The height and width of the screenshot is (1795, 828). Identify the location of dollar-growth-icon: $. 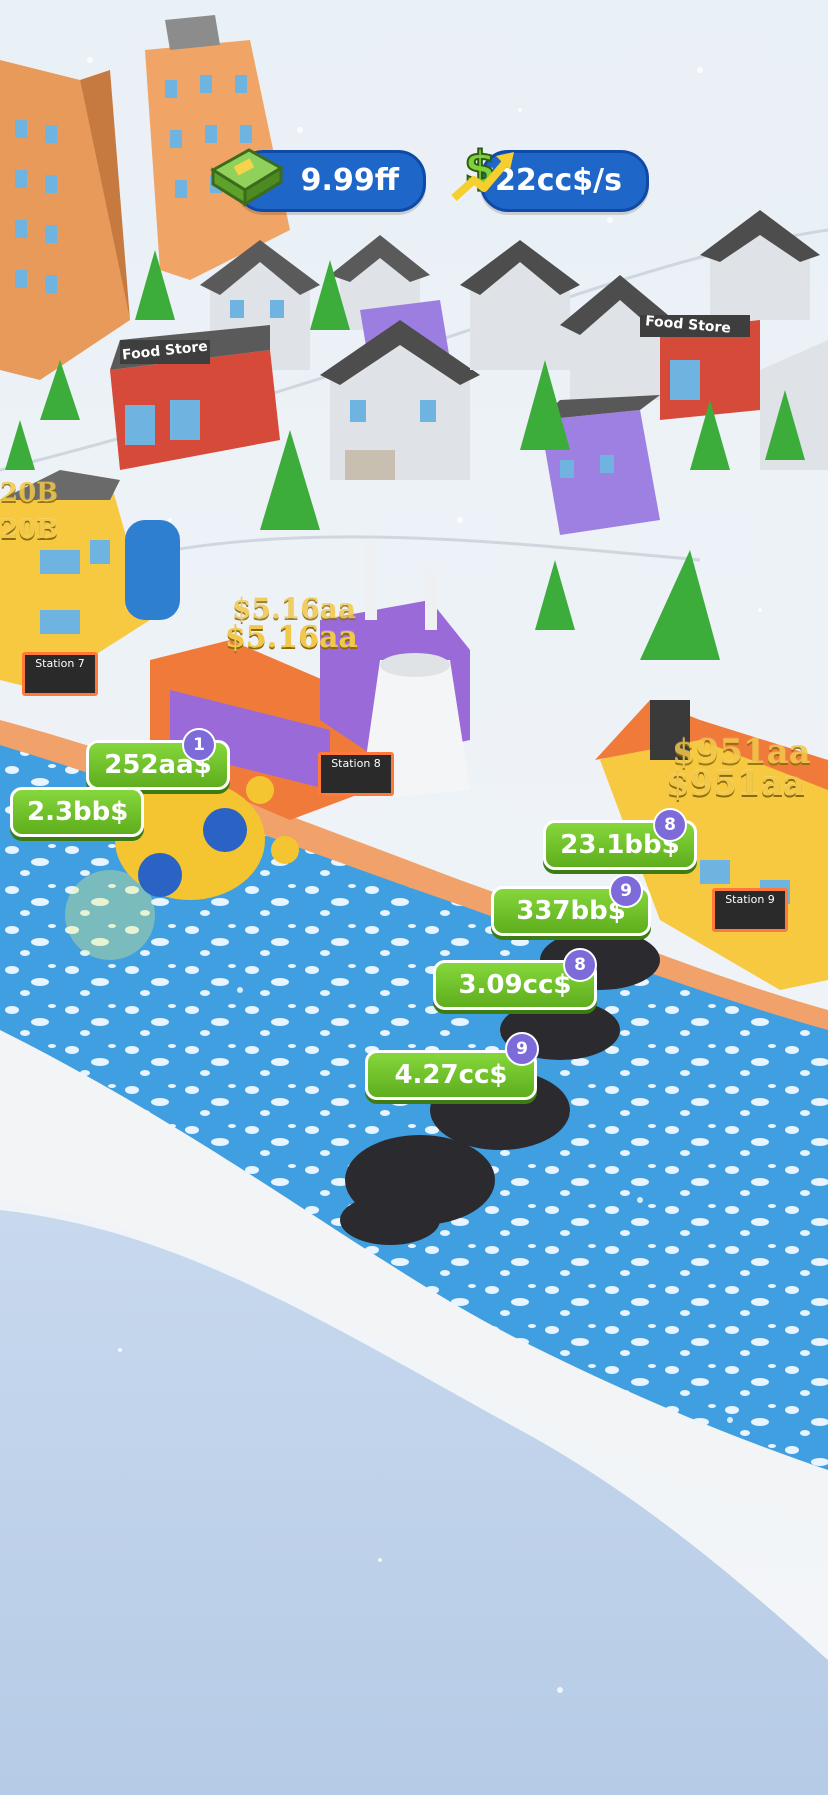
(482, 170).